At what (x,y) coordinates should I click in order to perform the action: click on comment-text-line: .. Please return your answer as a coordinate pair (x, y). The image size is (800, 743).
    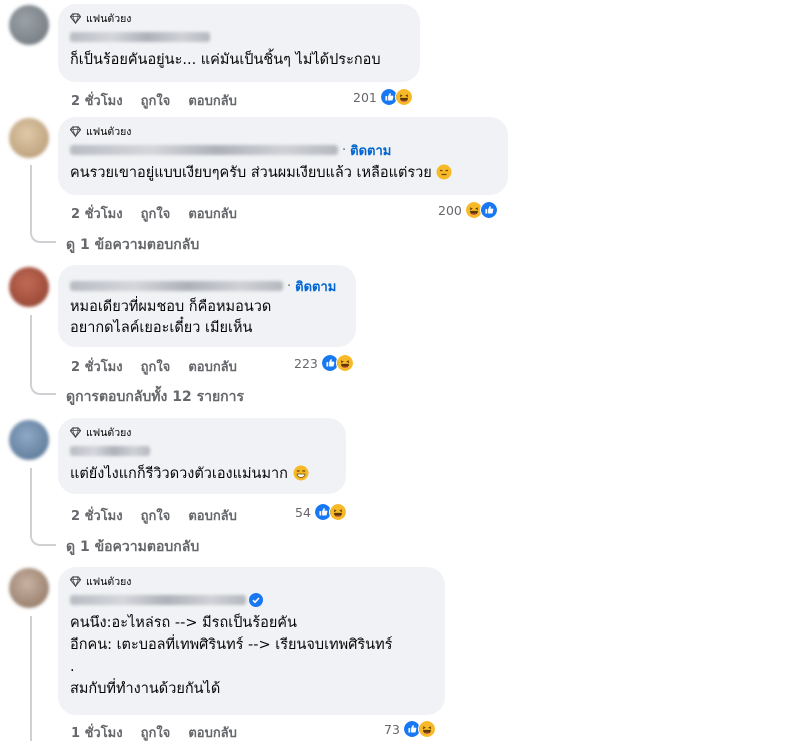
    Looking at the image, I should click on (72, 667).